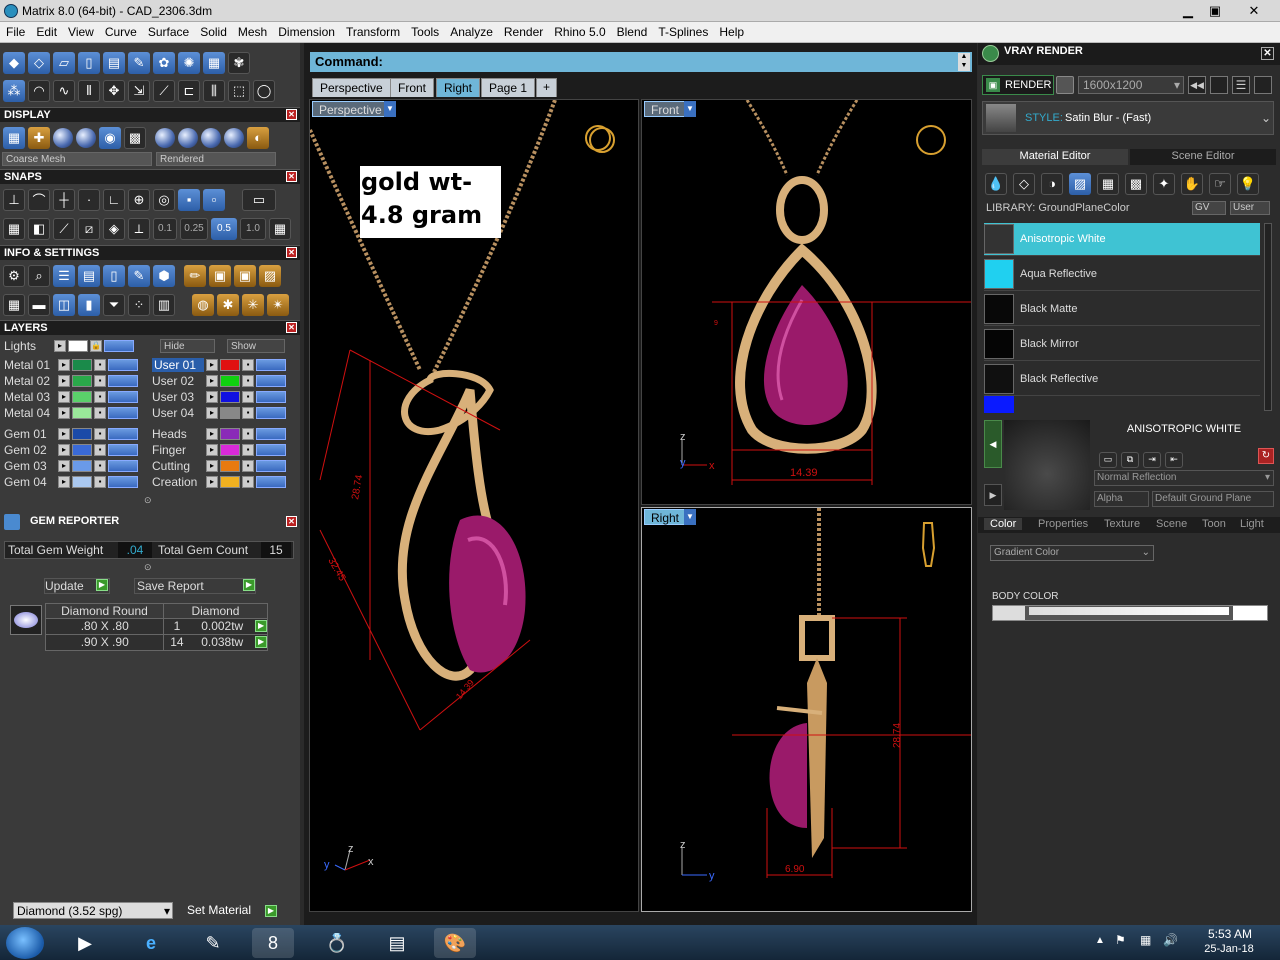  What do you see at coordinates (1100, 940) in the screenshot?
I see `show-hidden-icons-icon: ▲` at bounding box center [1100, 940].